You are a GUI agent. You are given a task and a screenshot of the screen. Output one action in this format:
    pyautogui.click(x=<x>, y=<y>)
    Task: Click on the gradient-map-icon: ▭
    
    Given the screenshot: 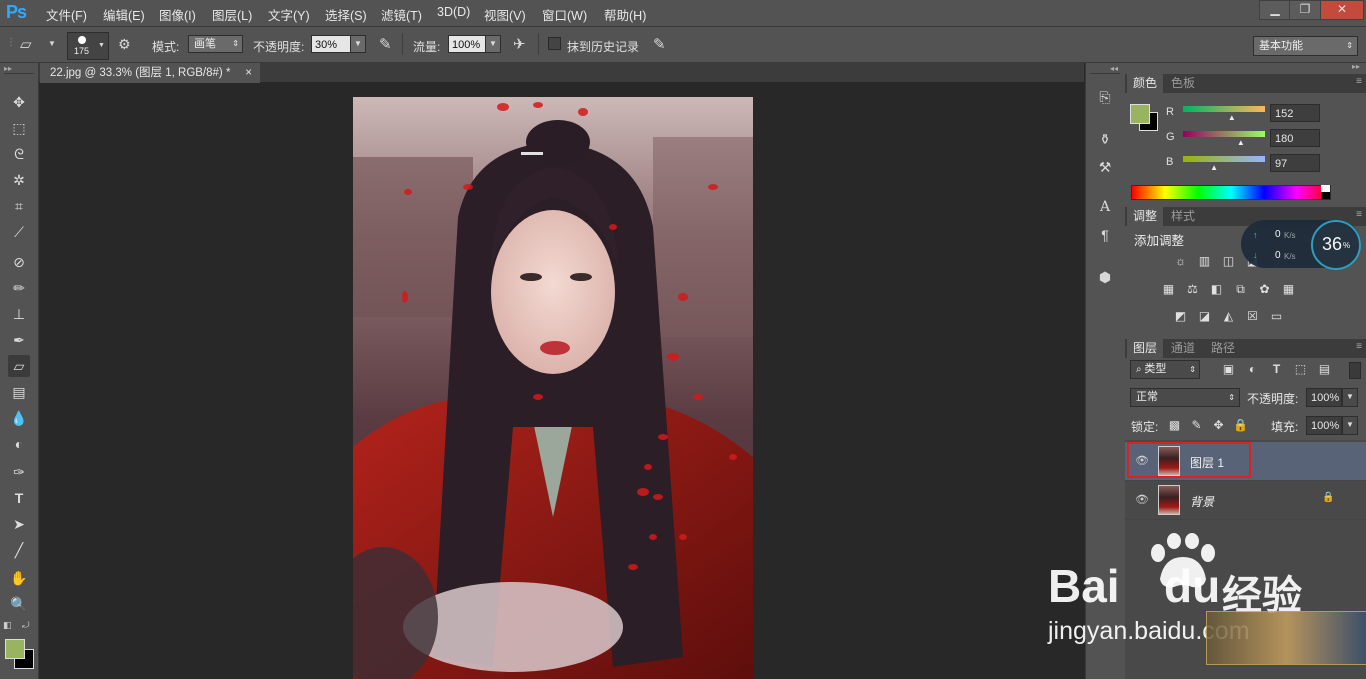 What is the action you would take?
    pyautogui.click(x=1276, y=316)
    